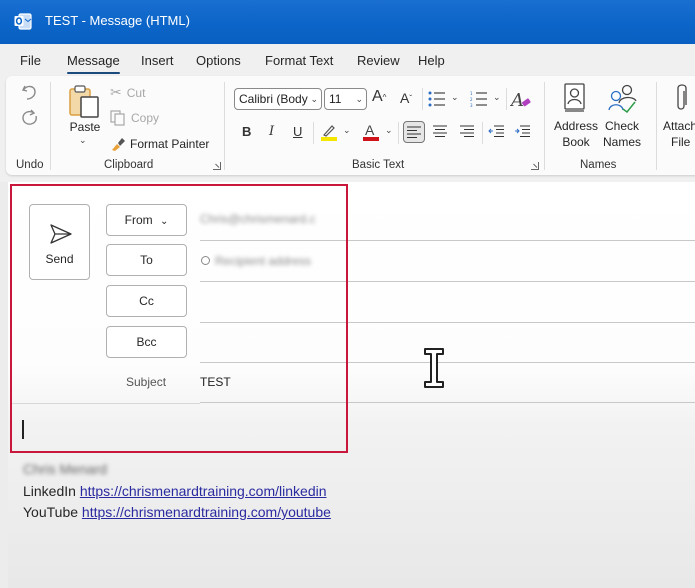  I want to click on copy-icon, so click(117, 118).